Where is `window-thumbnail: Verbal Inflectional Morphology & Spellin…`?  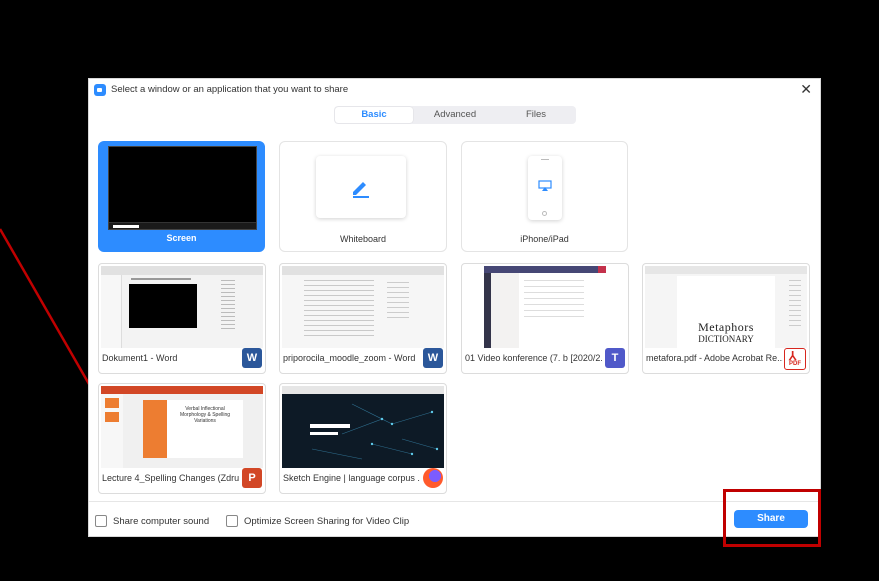
window-thumbnail: Verbal Inflectional Morphology & Spellin… is located at coordinates (182, 427).